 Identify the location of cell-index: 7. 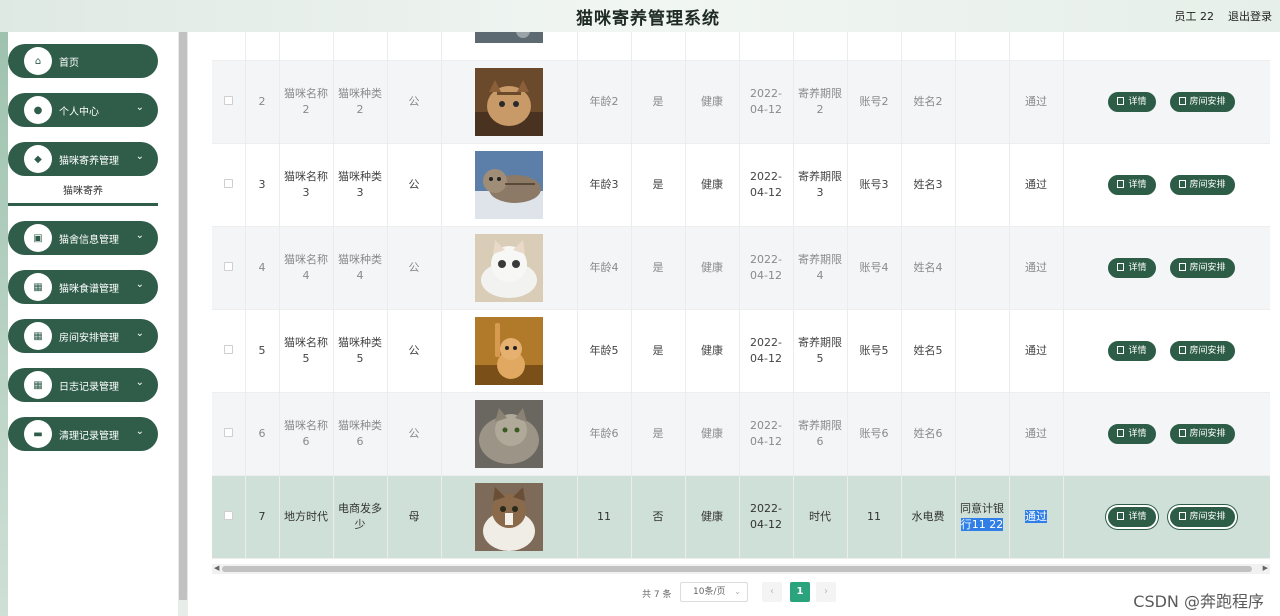
(262, 516).